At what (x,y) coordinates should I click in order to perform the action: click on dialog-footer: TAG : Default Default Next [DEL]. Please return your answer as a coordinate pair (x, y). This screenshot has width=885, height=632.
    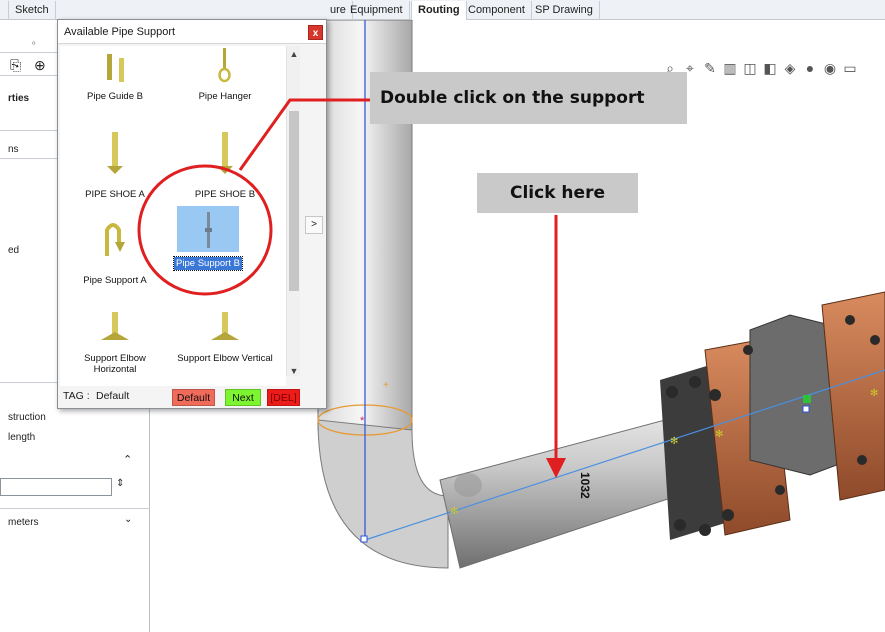
    Looking at the image, I should click on (192, 397).